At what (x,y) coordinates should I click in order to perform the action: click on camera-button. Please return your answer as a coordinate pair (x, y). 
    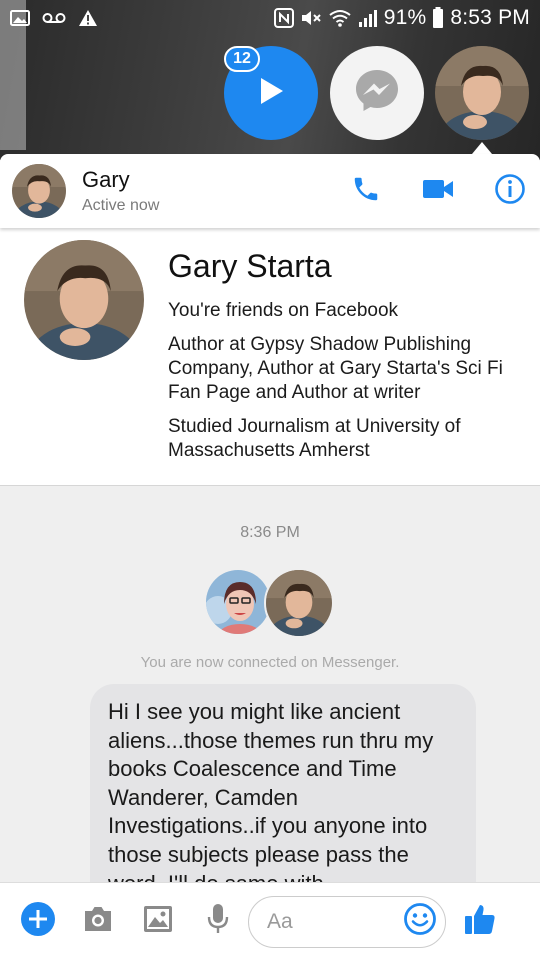
    Looking at the image, I should click on (98, 922).